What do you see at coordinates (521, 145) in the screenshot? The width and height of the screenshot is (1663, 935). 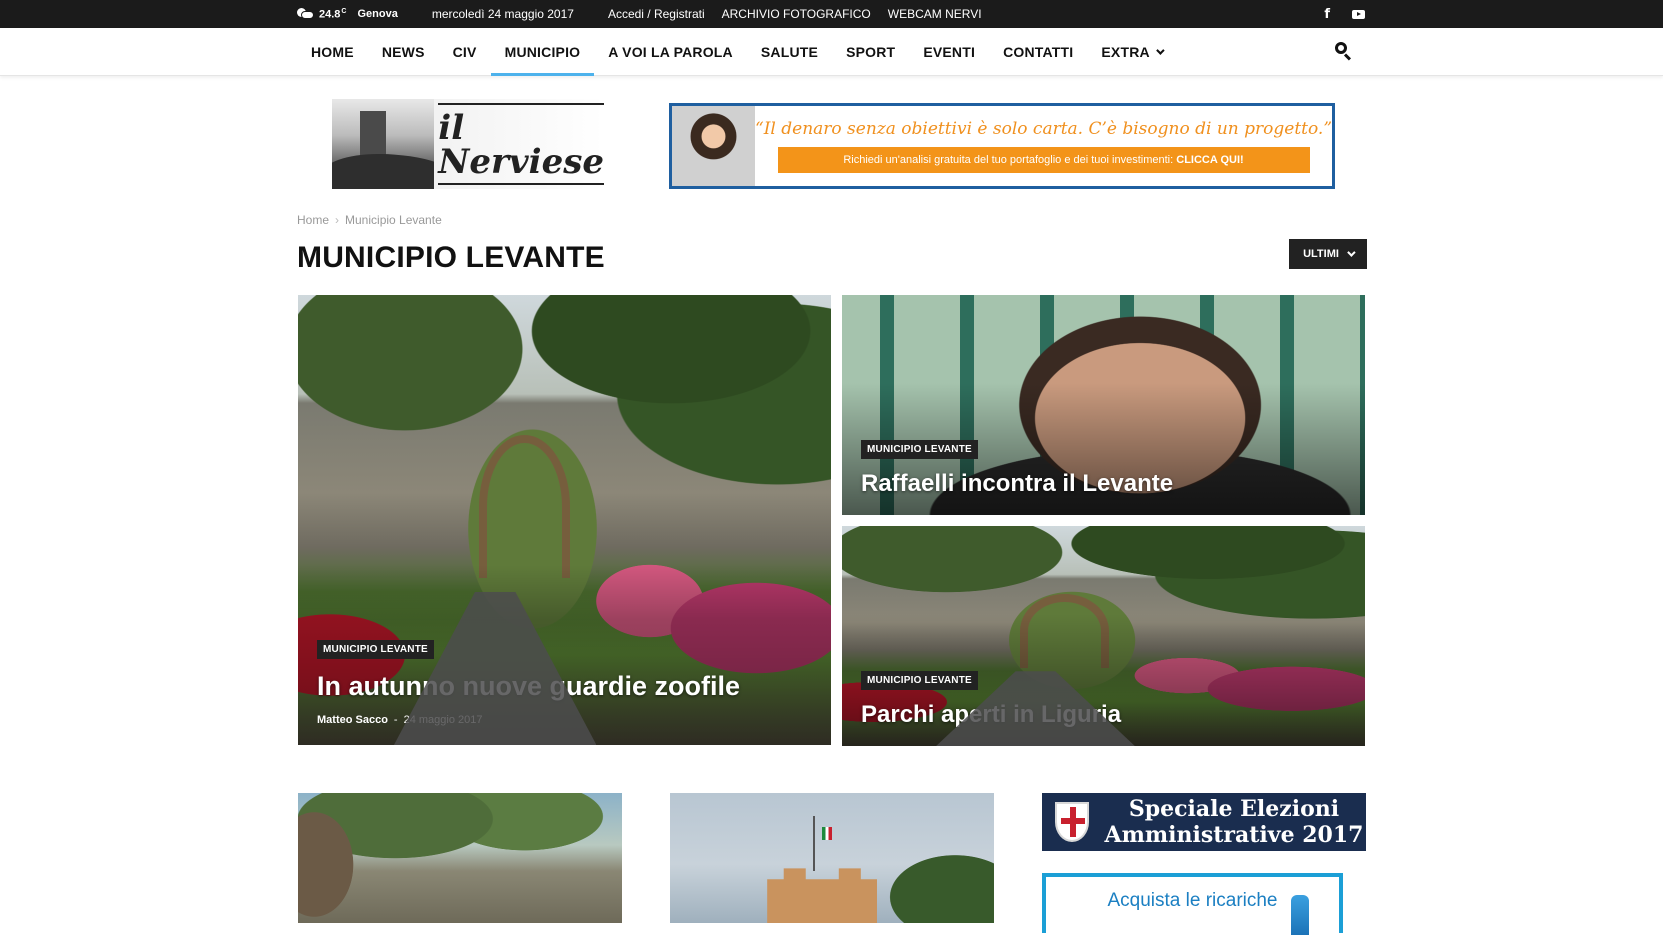 I see `logo-text: il Nerviese` at bounding box center [521, 145].